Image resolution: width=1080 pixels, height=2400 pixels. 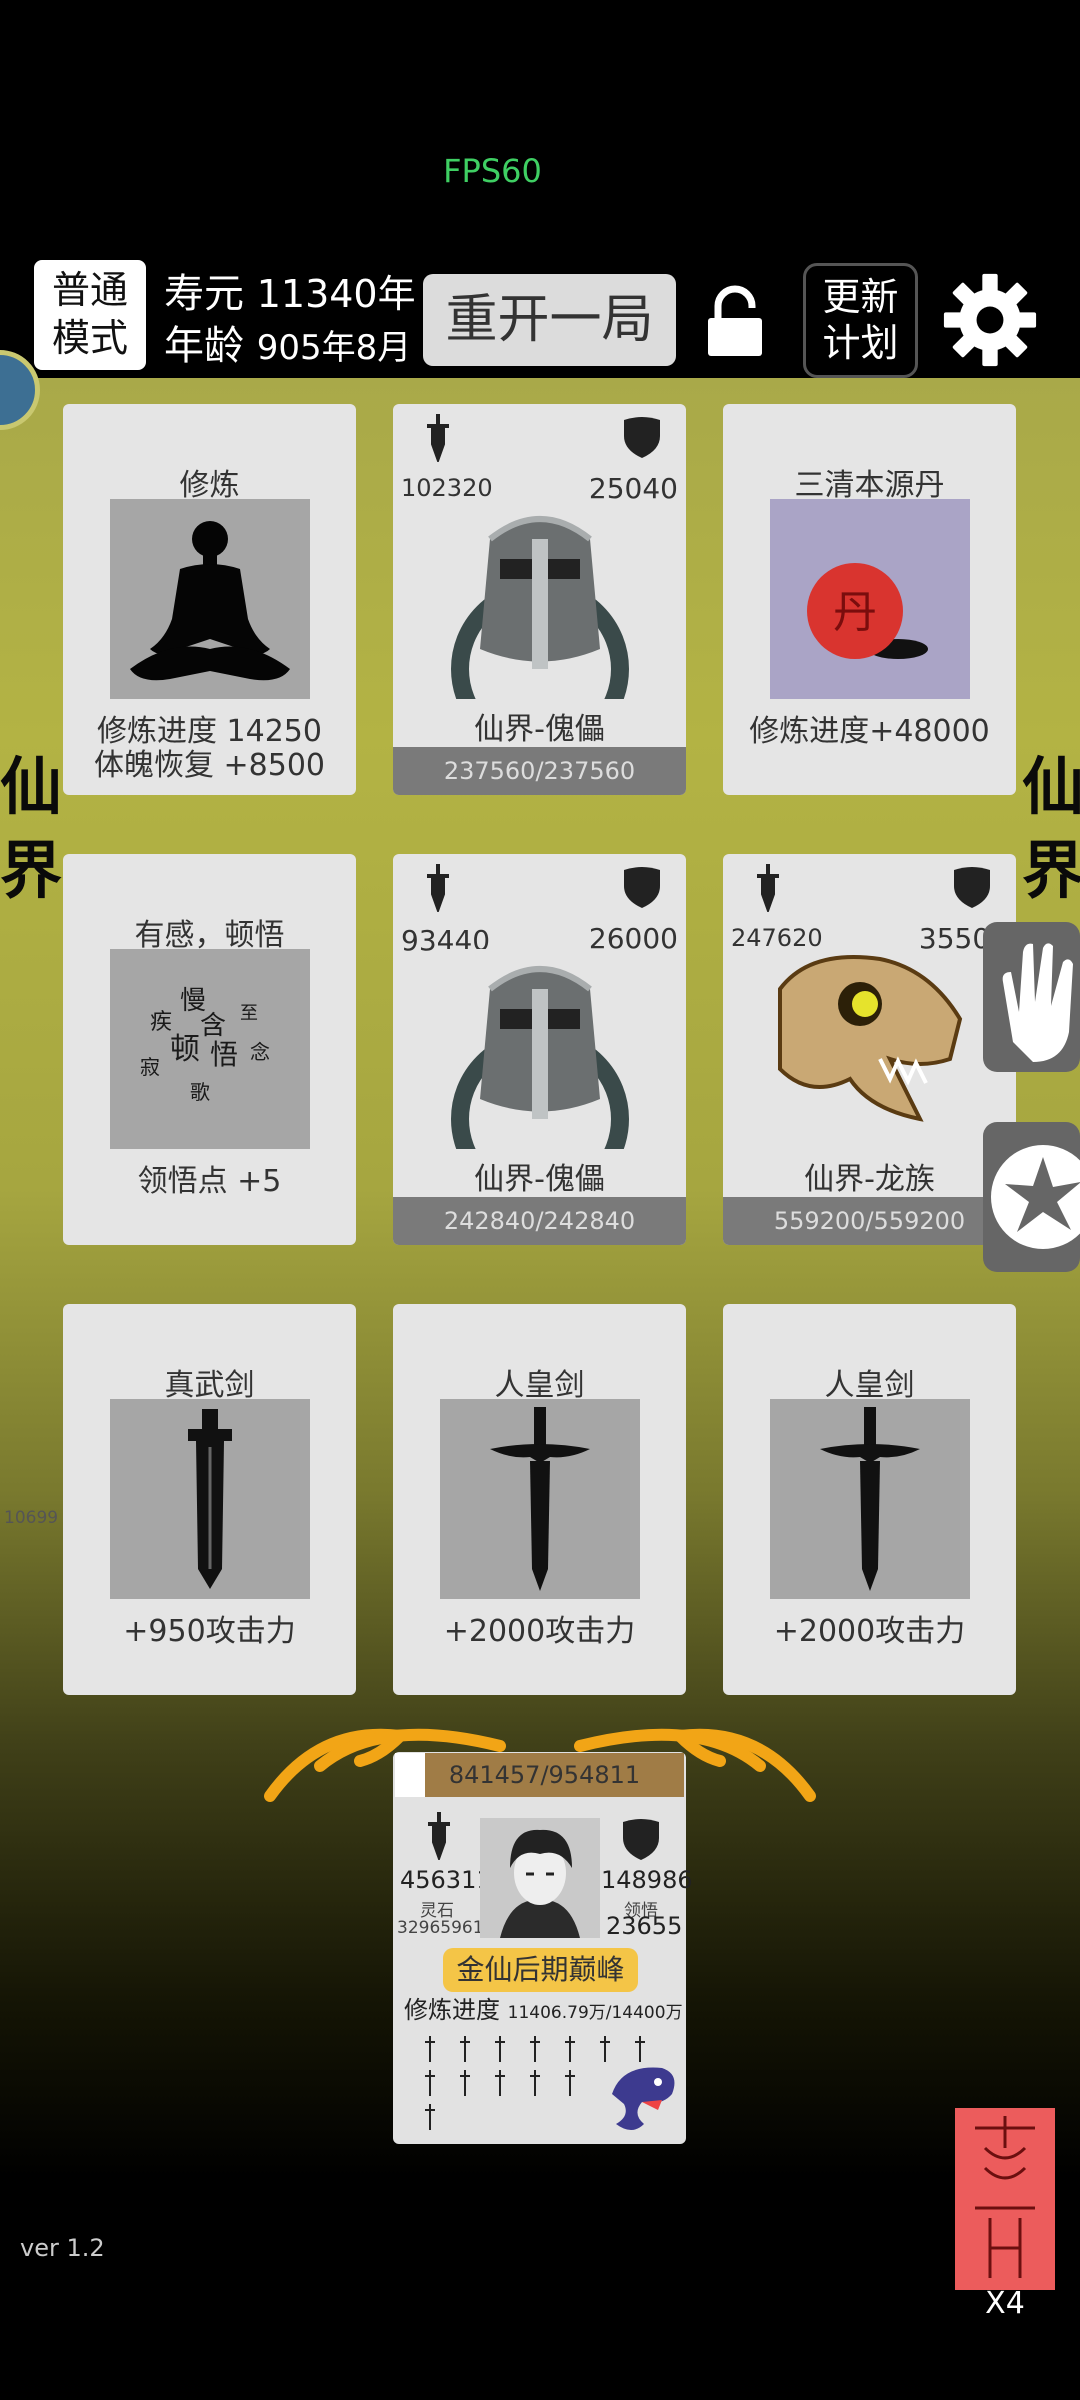 What do you see at coordinates (549, 320) in the screenshot?
I see `restart-button: 重开一局` at bounding box center [549, 320].